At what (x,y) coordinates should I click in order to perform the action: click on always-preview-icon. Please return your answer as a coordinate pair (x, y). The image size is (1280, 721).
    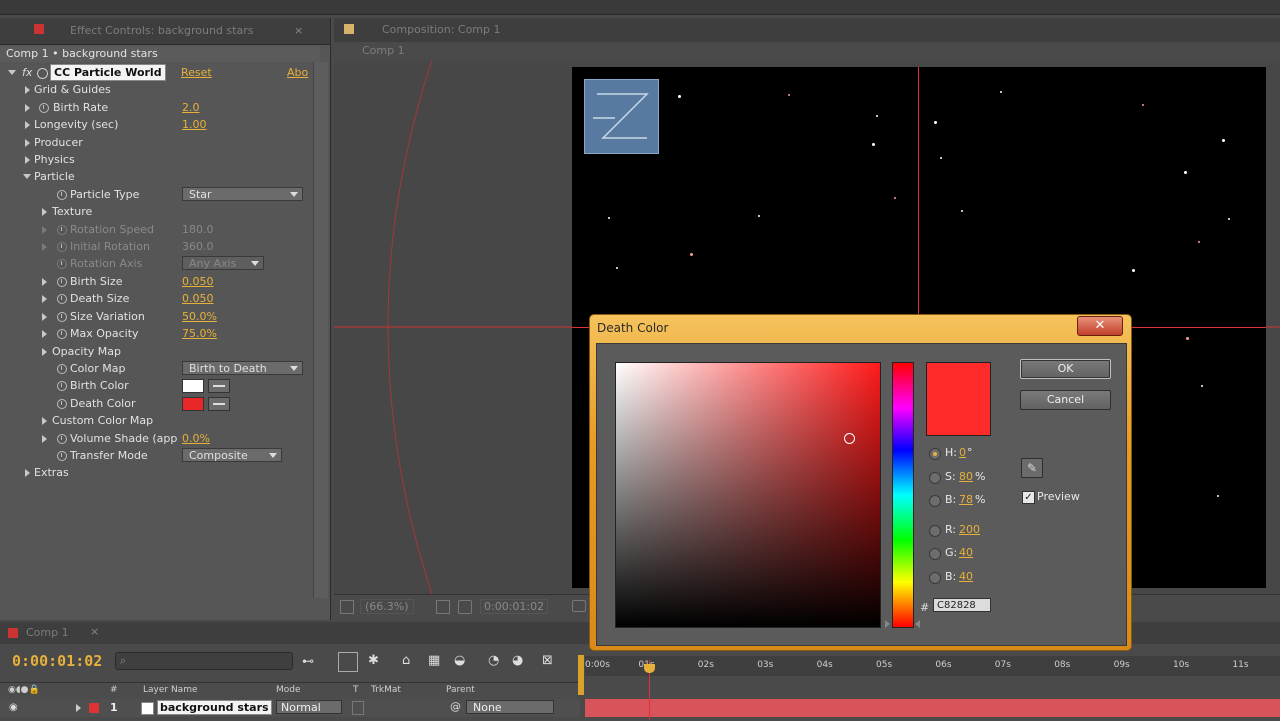
    Looking at the image, I should click on (347, 607).